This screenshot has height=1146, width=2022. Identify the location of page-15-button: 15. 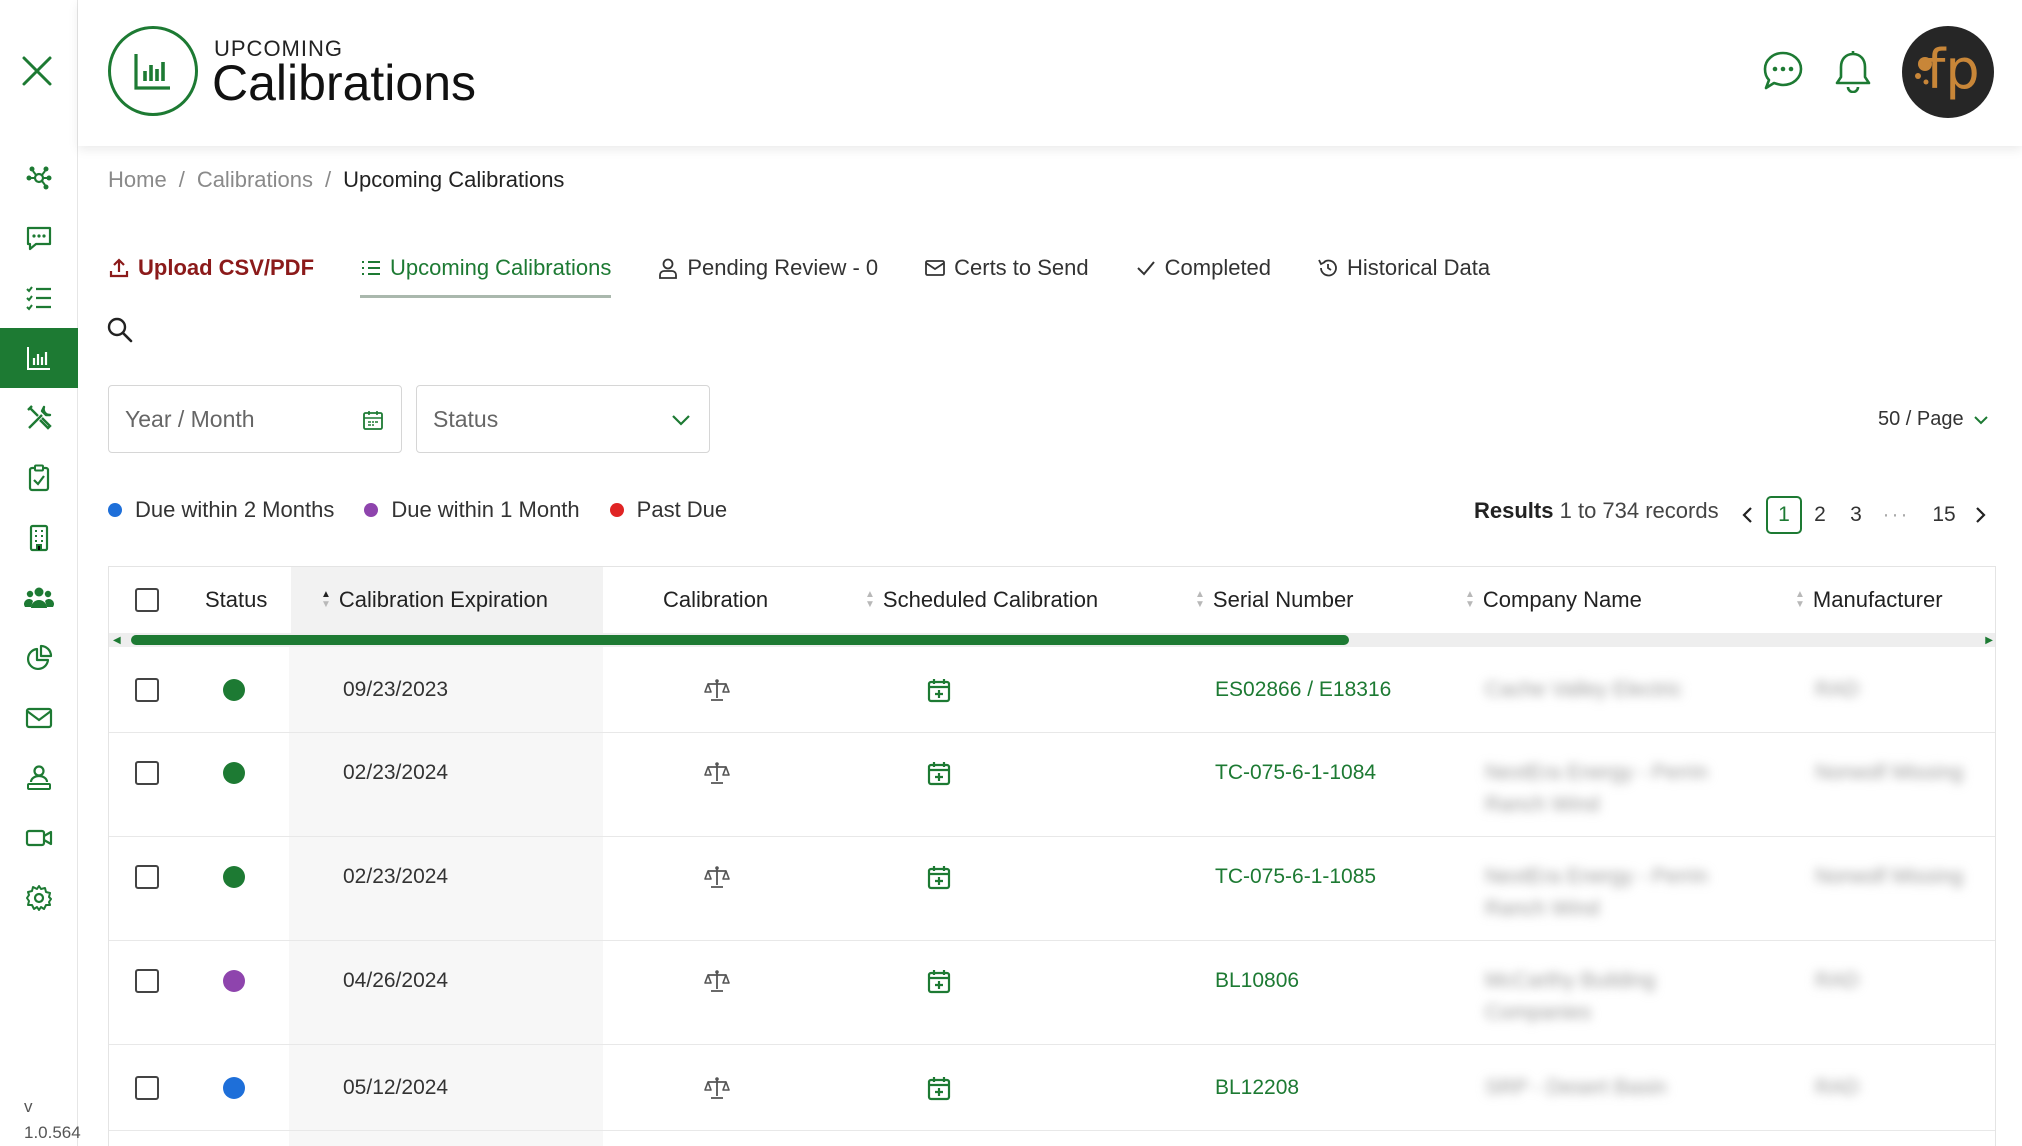
(1944, 515).